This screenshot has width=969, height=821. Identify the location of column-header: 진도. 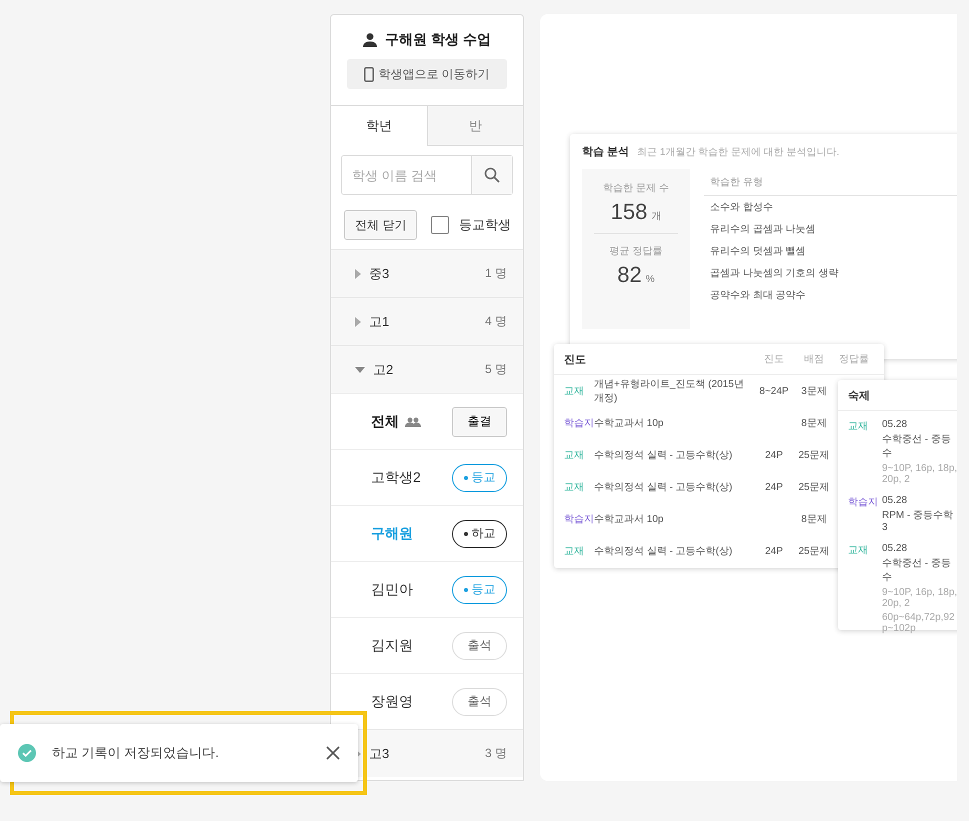
(774, 359).